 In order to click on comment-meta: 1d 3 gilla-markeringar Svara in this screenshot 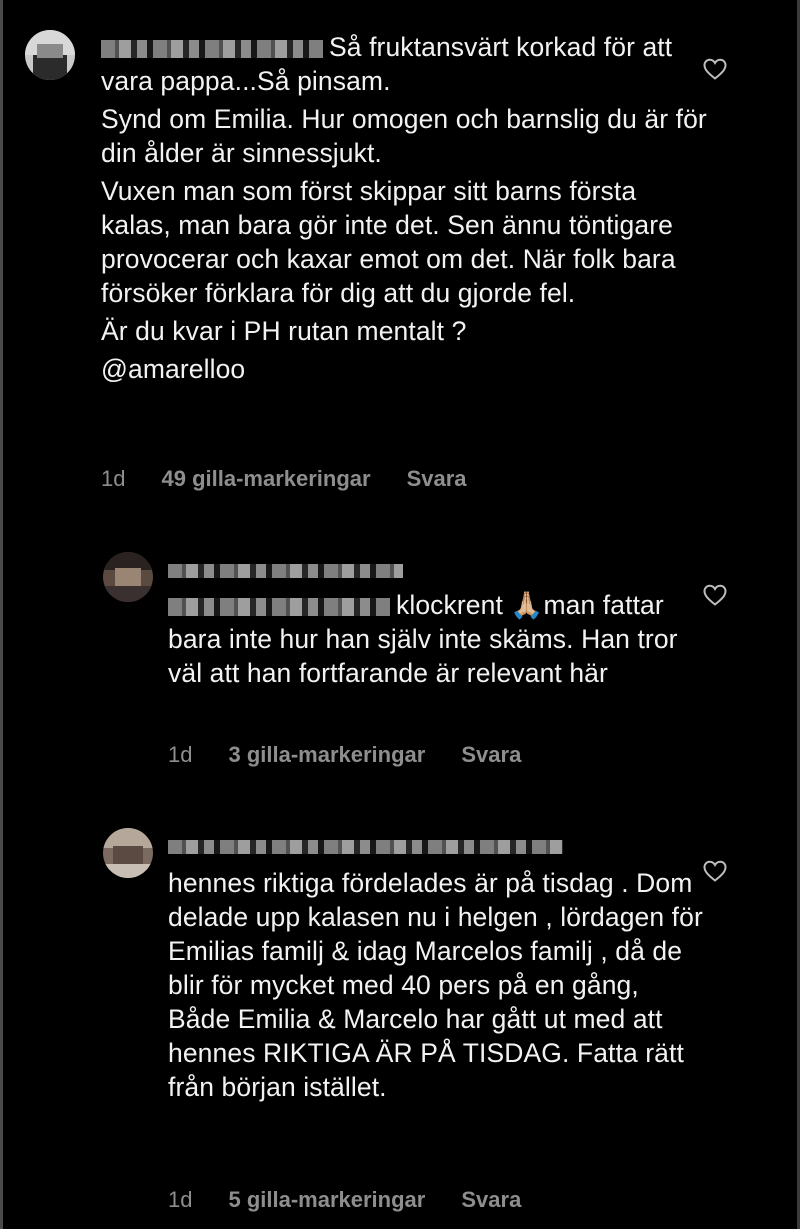, I will do `click(344, 755)`.